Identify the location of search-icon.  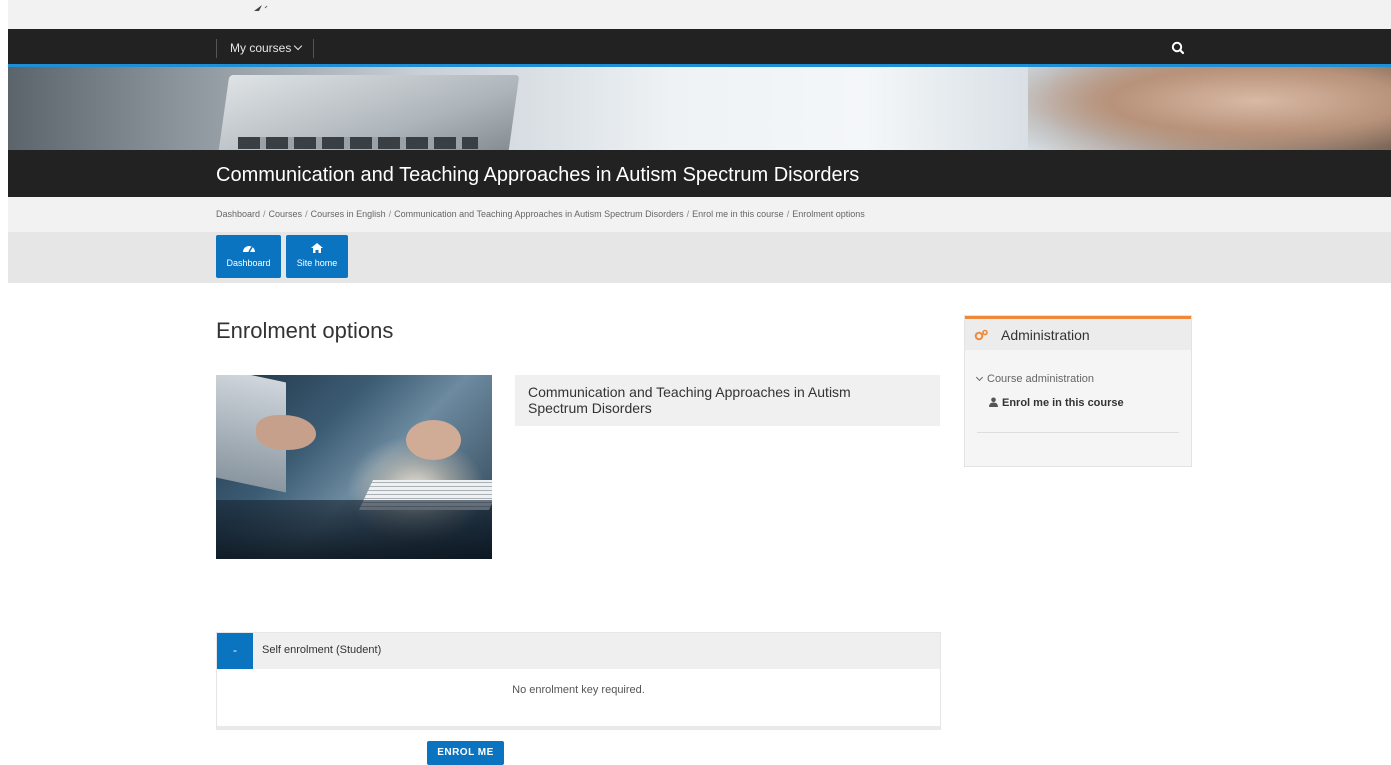
(1178, 48).